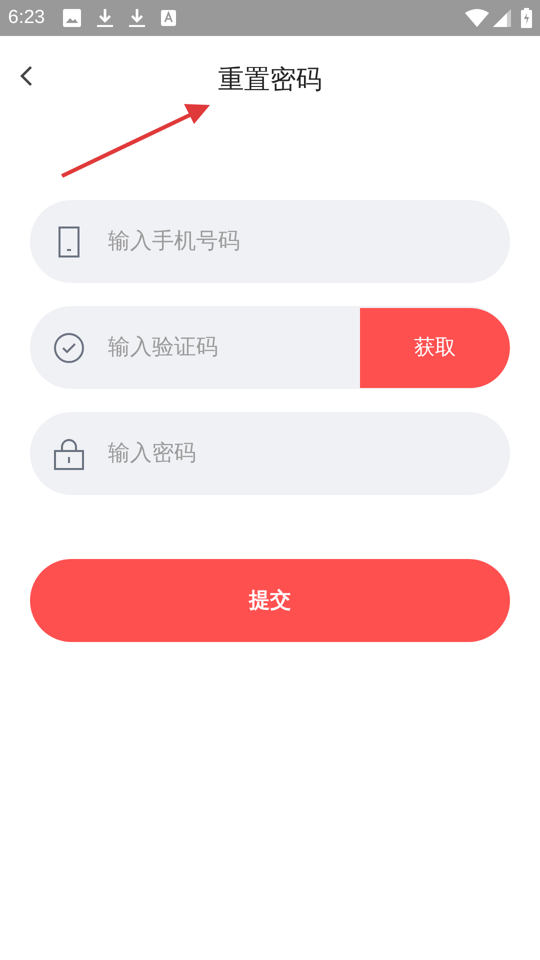 The width and height of the screenshot is (540, 960). Describe the element at coordinates (502, 18) in the screenshot. I see `signal-icon` at that location.